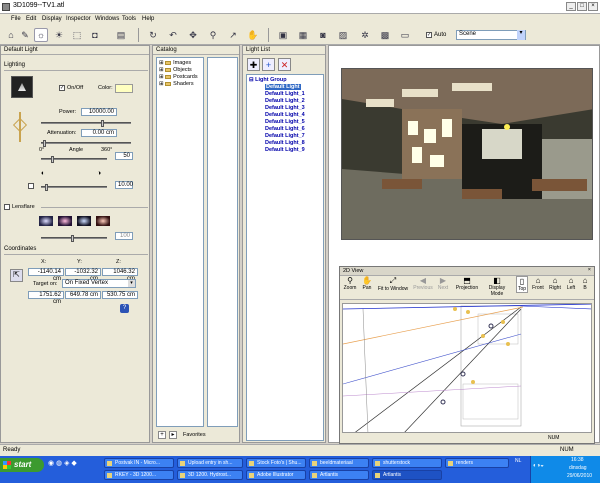 This screenshot has width=600, height=483. What do you see at coordinates (193, 35) in the screenshot?
I see `move-icon: ✥` at bounding box center [193, 35].